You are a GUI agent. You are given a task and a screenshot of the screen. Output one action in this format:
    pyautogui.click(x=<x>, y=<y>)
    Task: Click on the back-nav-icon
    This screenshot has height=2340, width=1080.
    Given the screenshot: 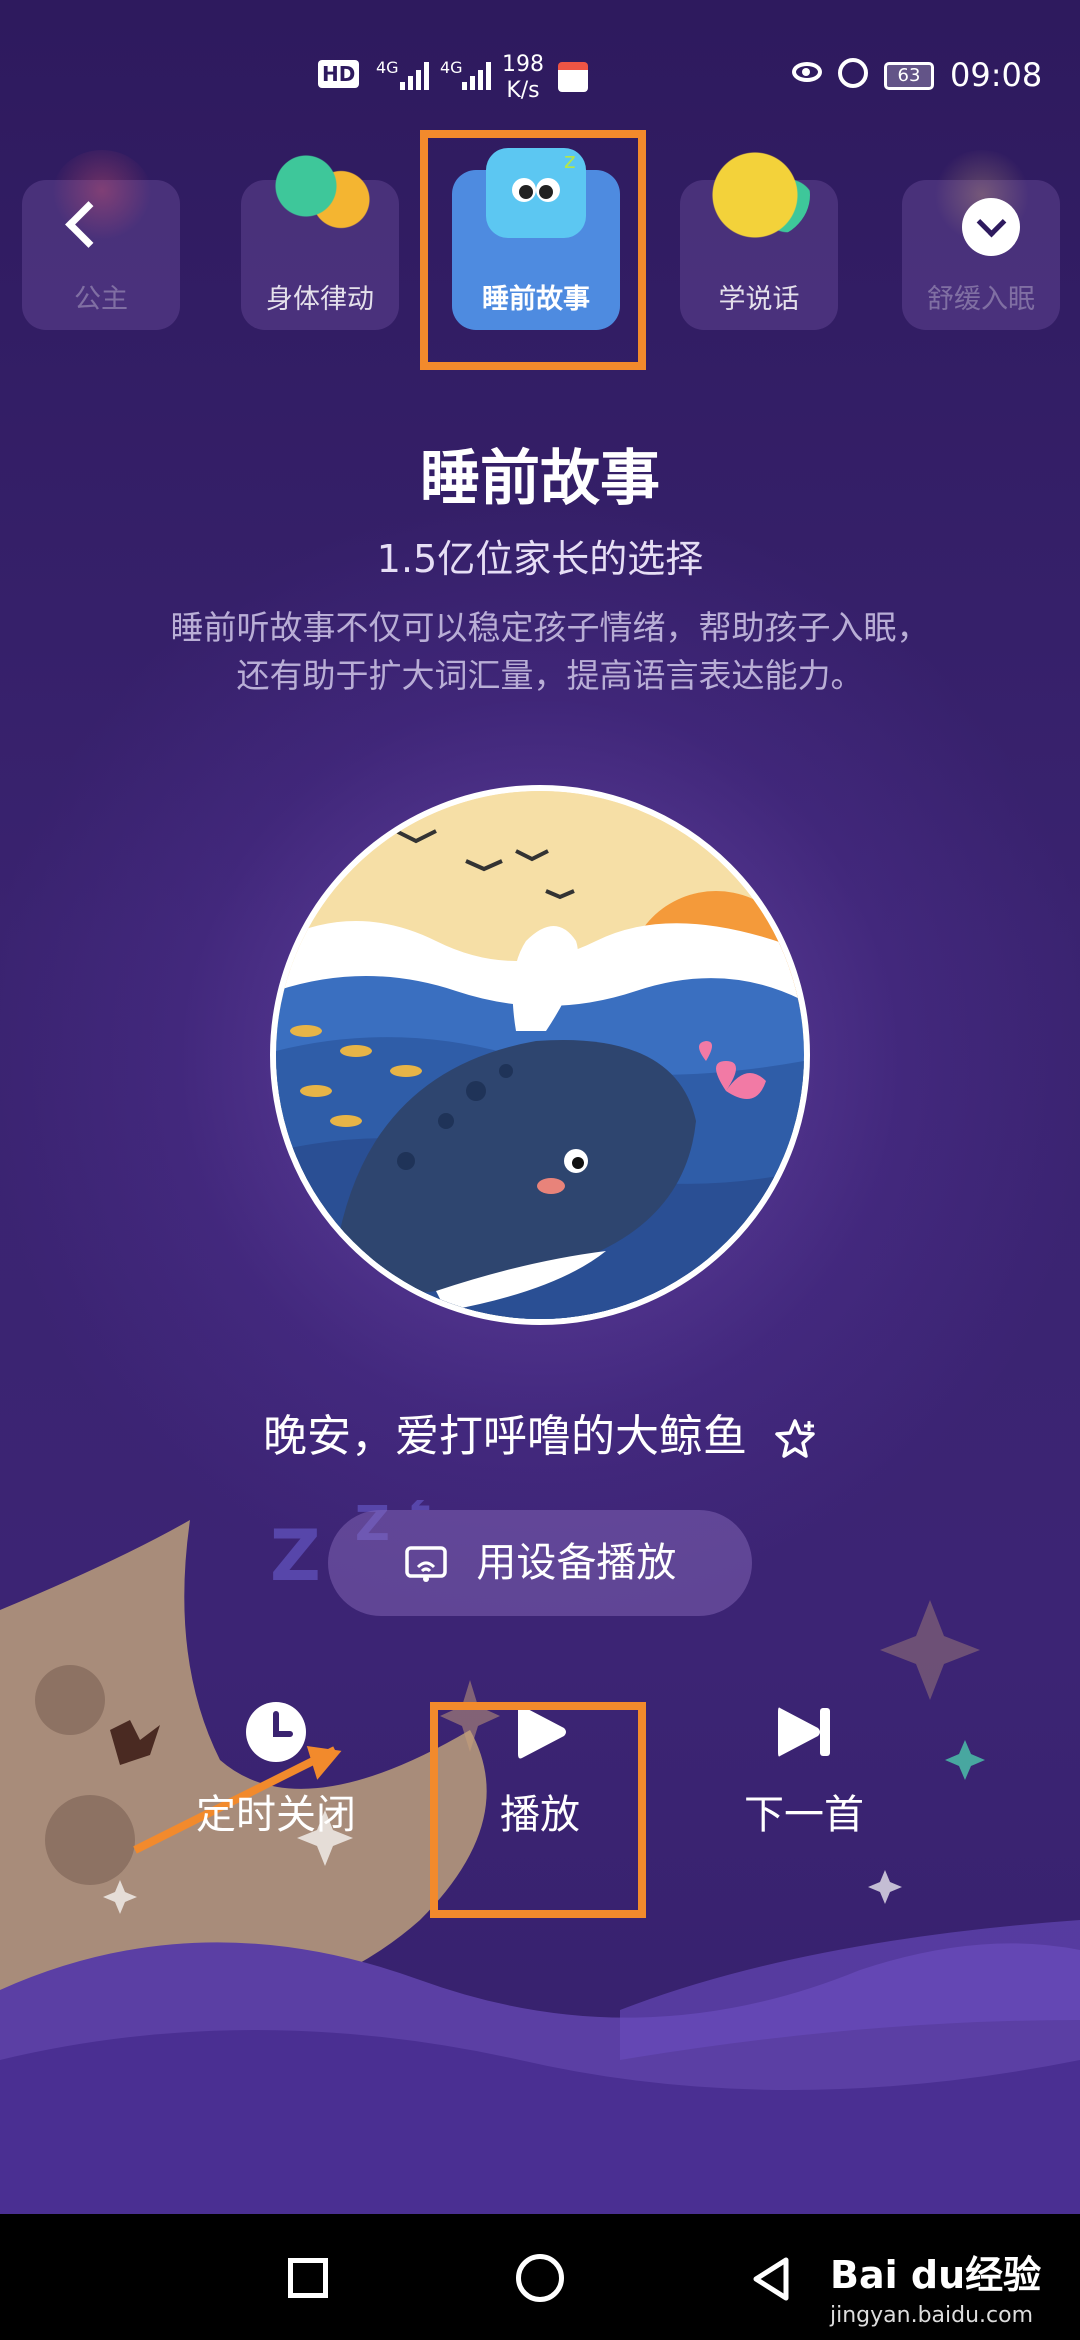 What is the action you would take?
    pyautogui.click(x=771, y=2279)
    